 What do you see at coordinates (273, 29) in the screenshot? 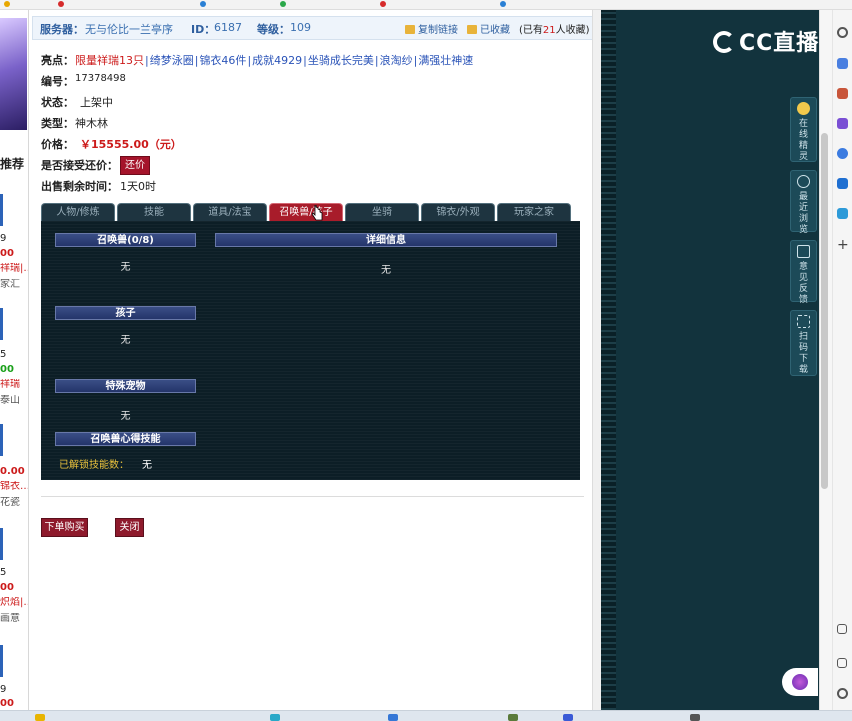
I see `level-label: 等级：` at bounding box center [273, 29].